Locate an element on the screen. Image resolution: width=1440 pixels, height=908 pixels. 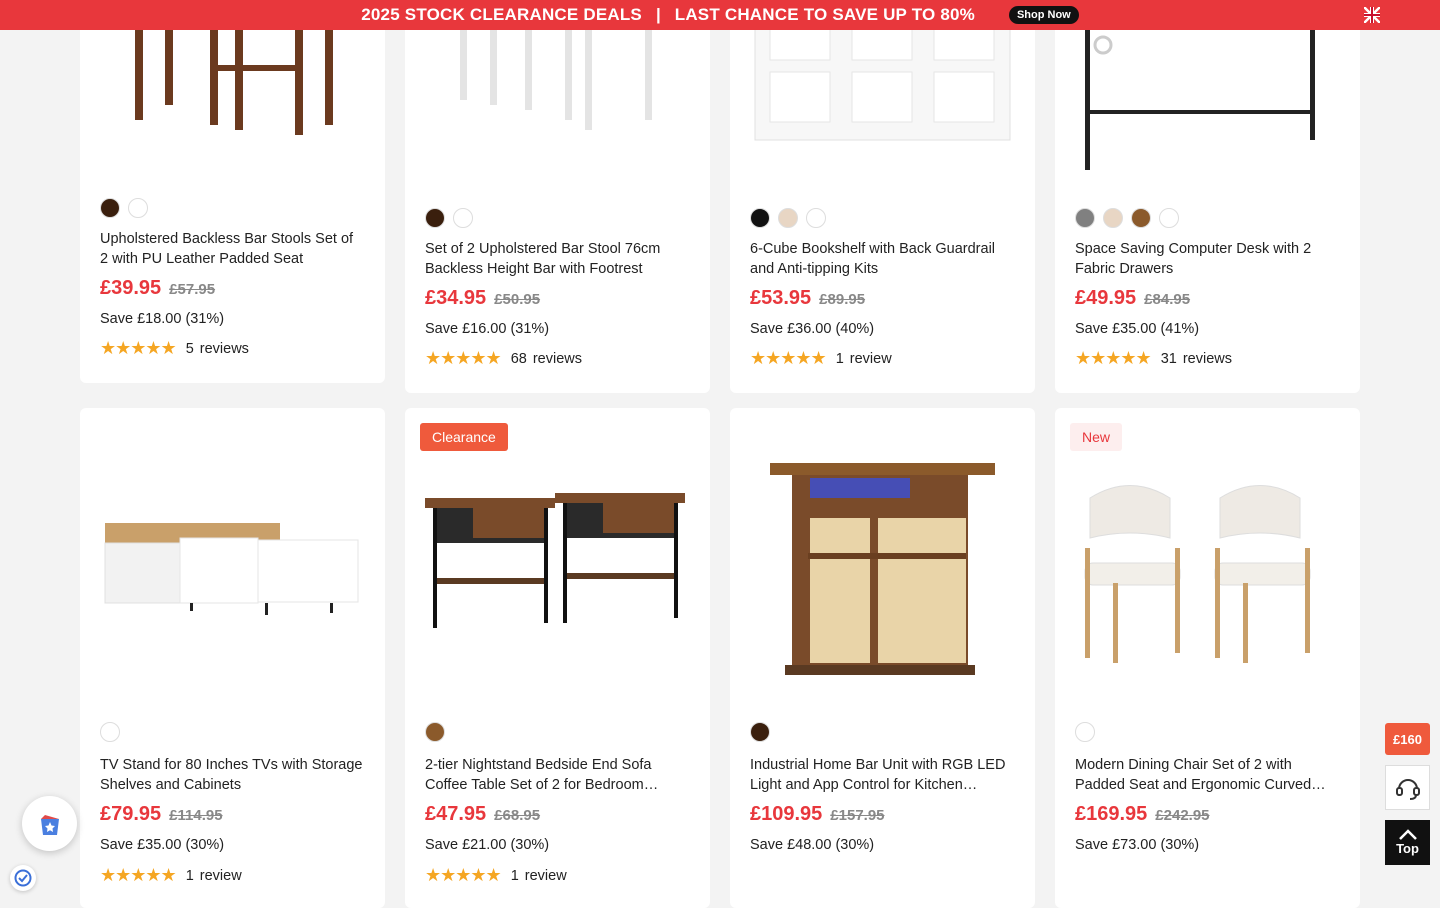
savings-text: Save £73.00 (30%) is located at coordinates (1137, 845).